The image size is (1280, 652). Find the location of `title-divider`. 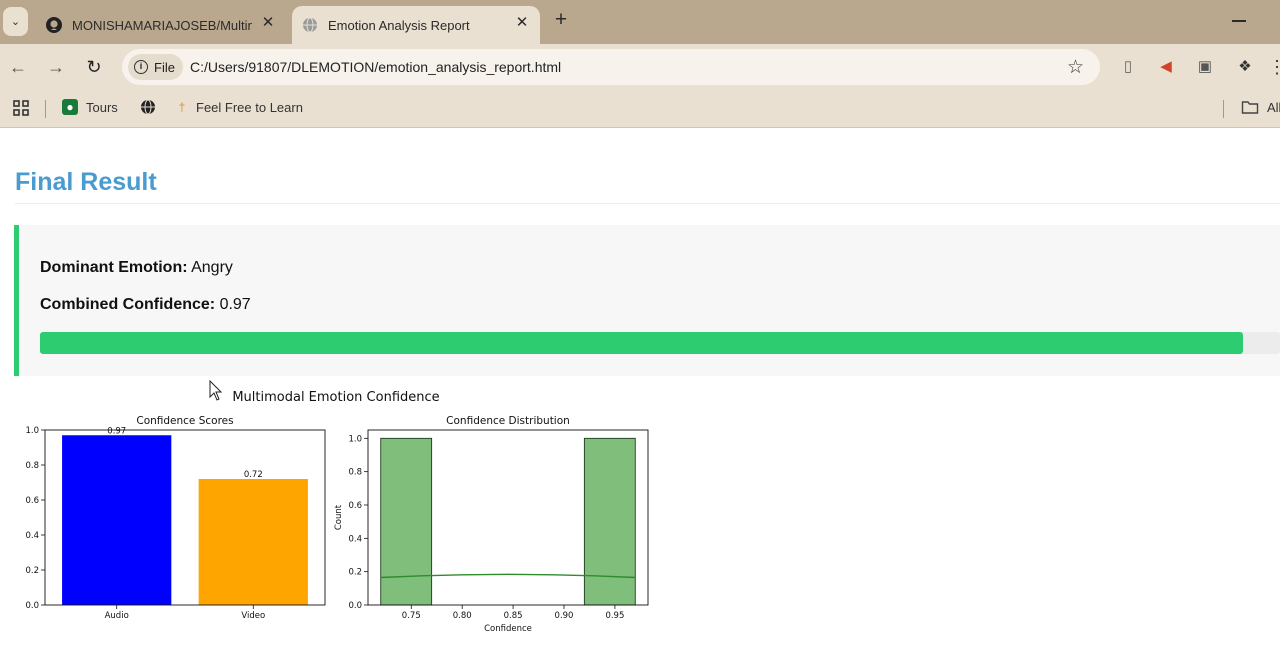

title-divider is located at coordinates (647, 203).